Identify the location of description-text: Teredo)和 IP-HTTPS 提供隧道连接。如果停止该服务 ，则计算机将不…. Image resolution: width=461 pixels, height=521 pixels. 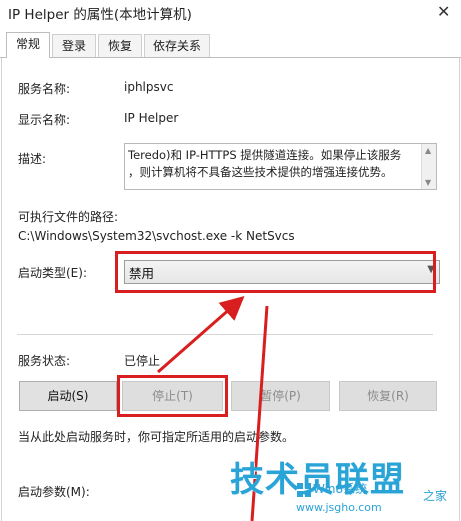
(273, 164).